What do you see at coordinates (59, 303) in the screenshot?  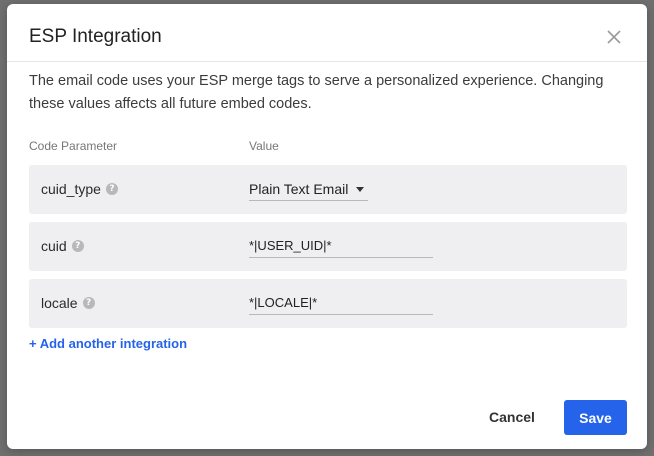 I see `parameter-label: locale` at bounding box center [59, 303].